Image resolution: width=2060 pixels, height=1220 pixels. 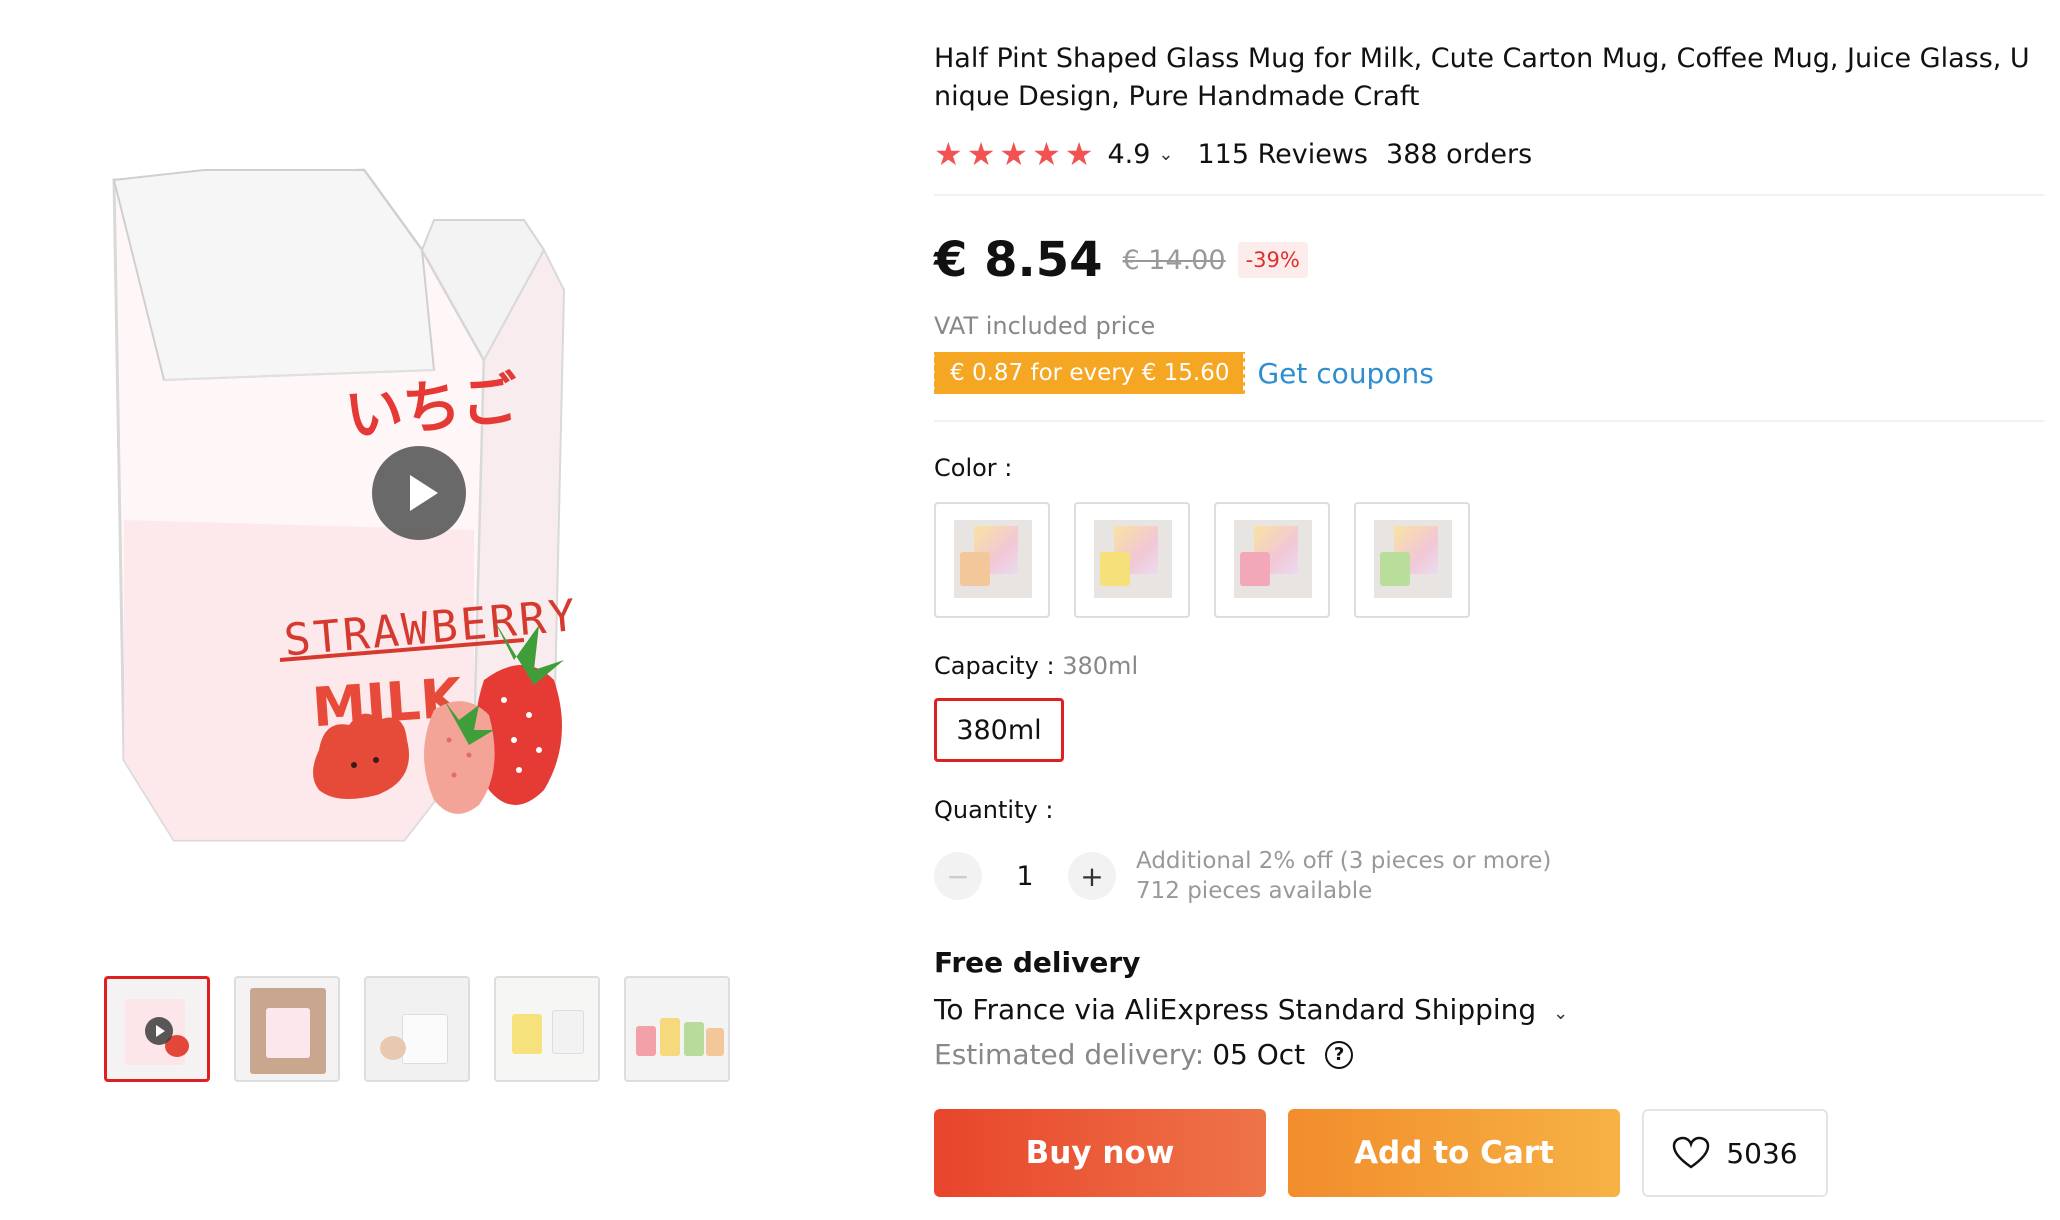 I want to click on original-price: € 14.00, so click(x=1174, y=260).